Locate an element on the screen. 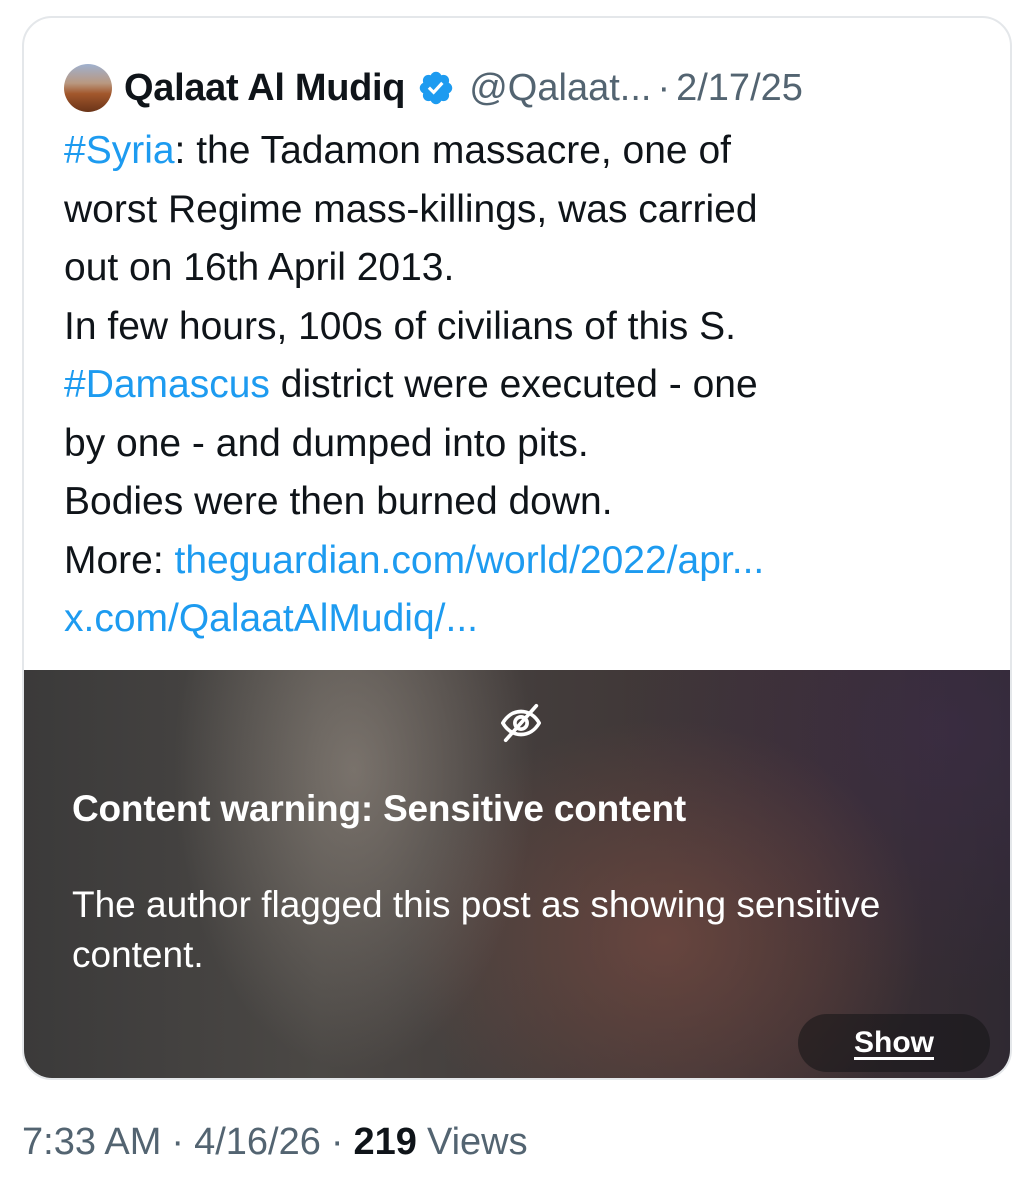  post-line: #Syria: the Tadamon massacre, one of is located at coordinates (529, 151).